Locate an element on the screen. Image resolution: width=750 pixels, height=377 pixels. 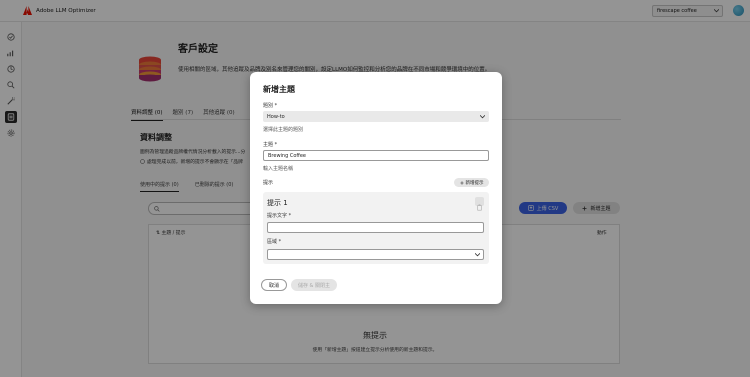
region-label: 區域 * is located at coordinates (274, 242).